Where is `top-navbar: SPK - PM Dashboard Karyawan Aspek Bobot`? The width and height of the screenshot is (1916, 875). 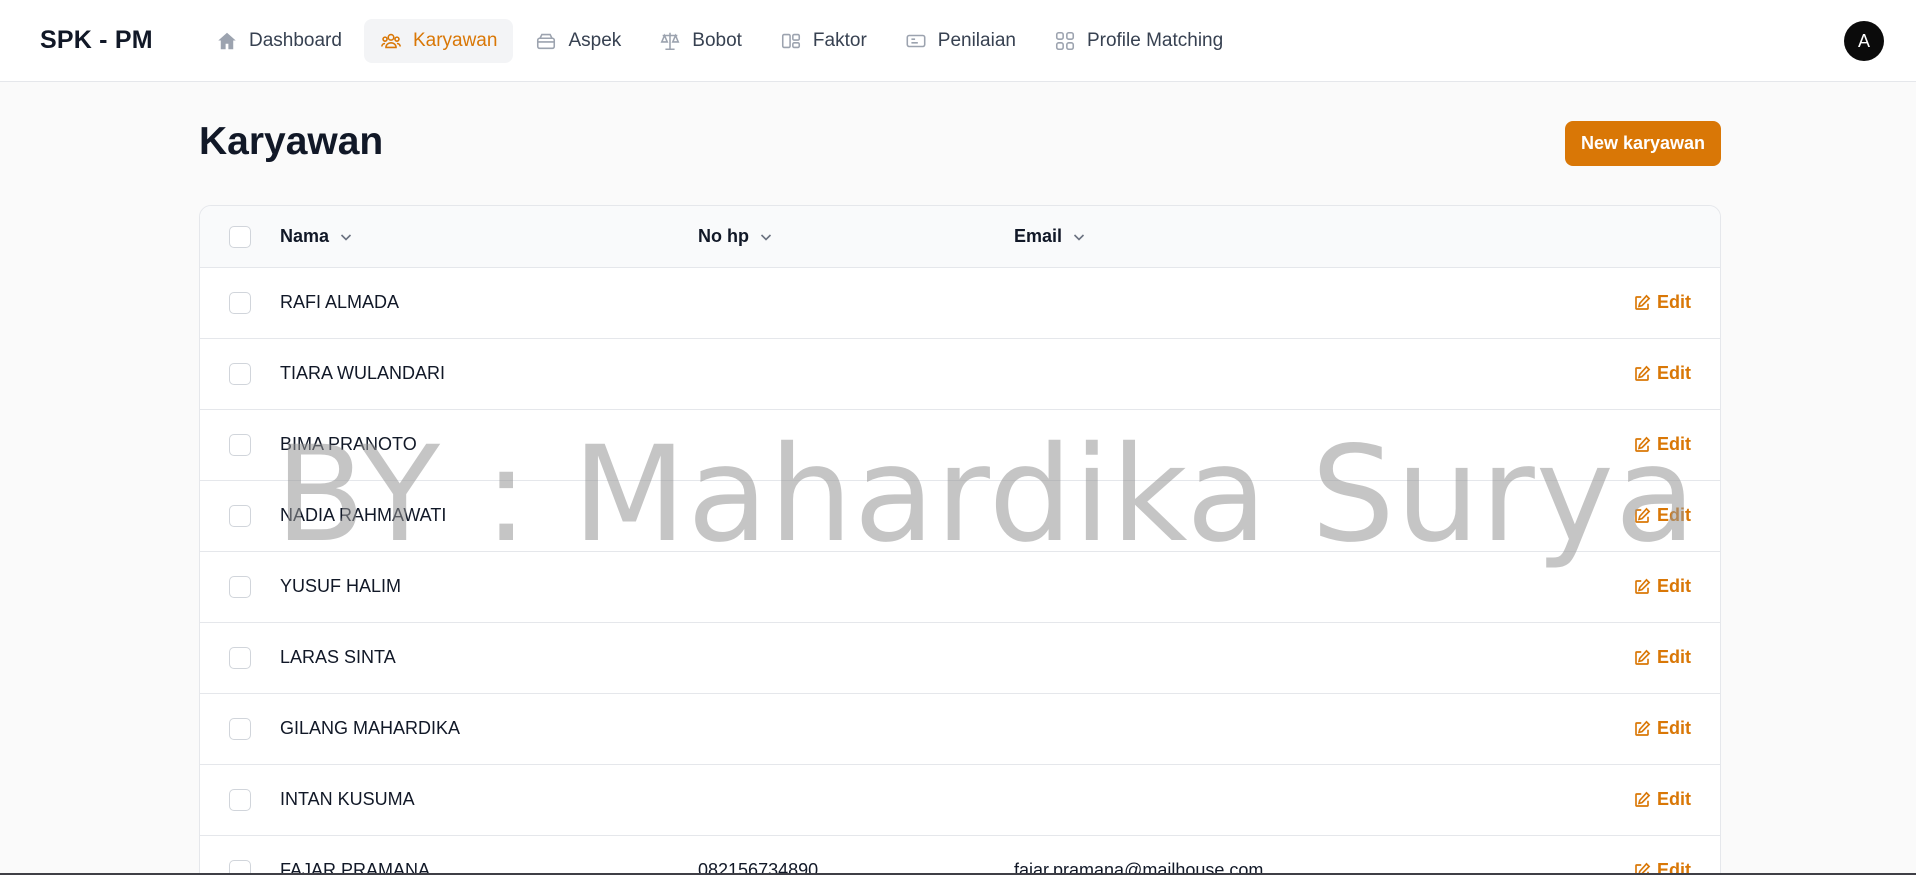 top-navbar: SPK - PM Dashboard Karyawan Aspek Bobot is located at coordinates (958, 41).